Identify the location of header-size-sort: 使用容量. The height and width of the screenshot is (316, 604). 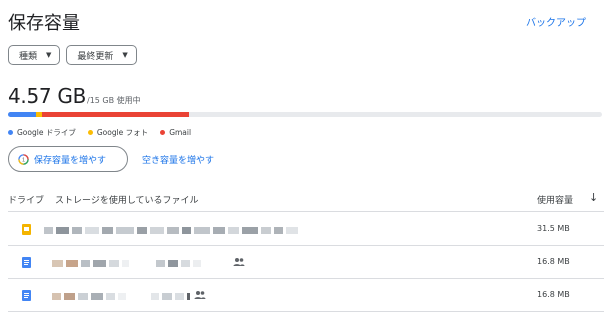
(555, 199).